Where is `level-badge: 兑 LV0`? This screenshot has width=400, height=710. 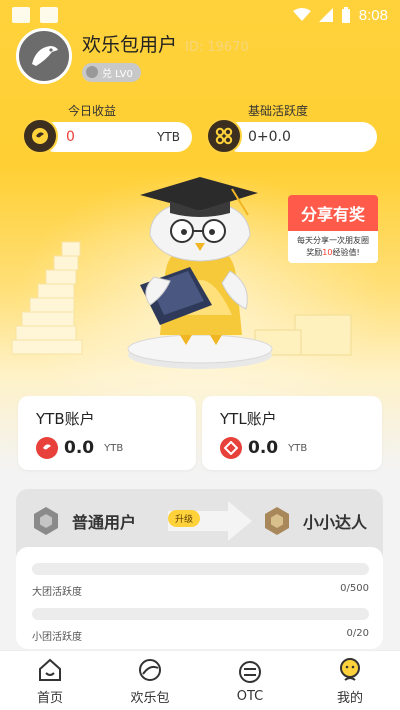 level-badge: 兑 LV0 is located at coordinates (111, 72).